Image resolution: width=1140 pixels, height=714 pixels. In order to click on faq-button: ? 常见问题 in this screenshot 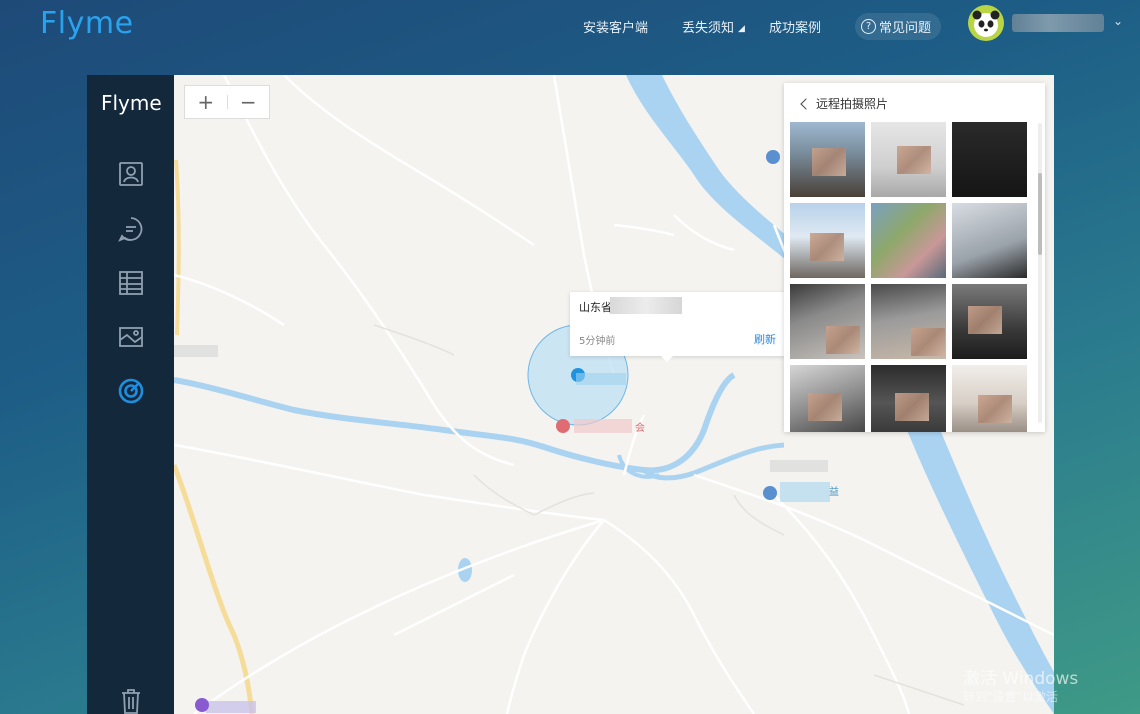, I will do `click(897, 26)`.